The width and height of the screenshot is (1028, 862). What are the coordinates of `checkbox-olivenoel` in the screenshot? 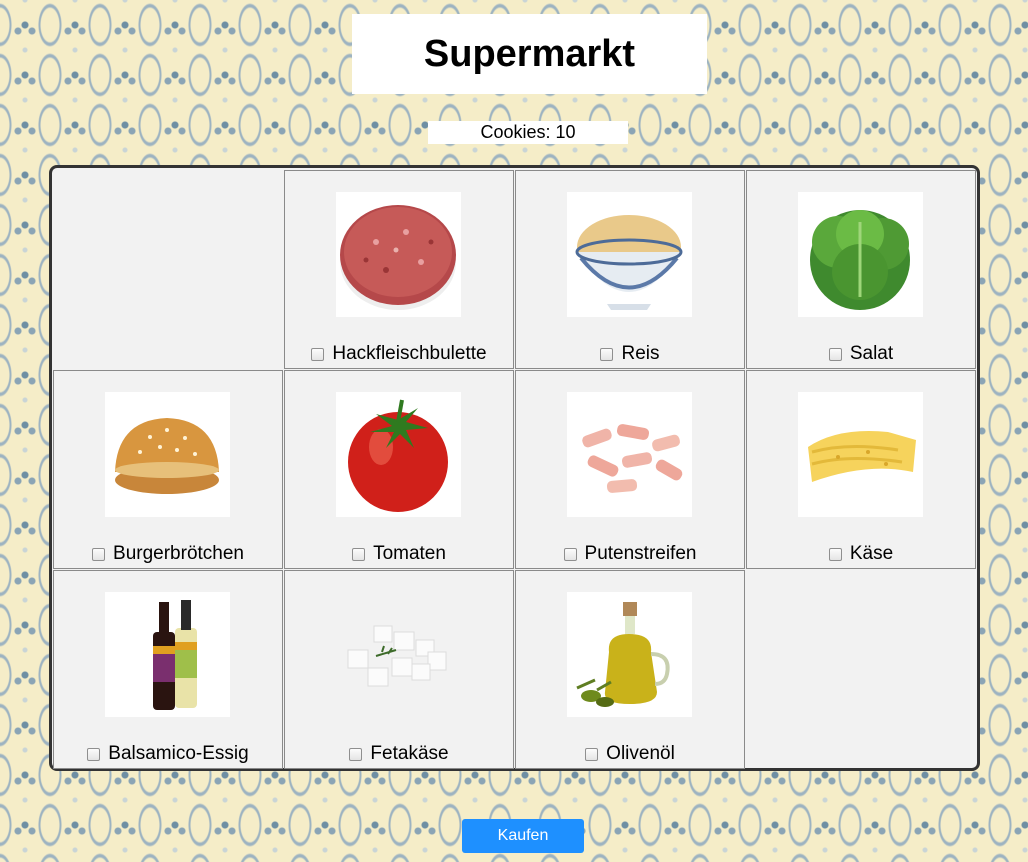 It's located at (592, 754).